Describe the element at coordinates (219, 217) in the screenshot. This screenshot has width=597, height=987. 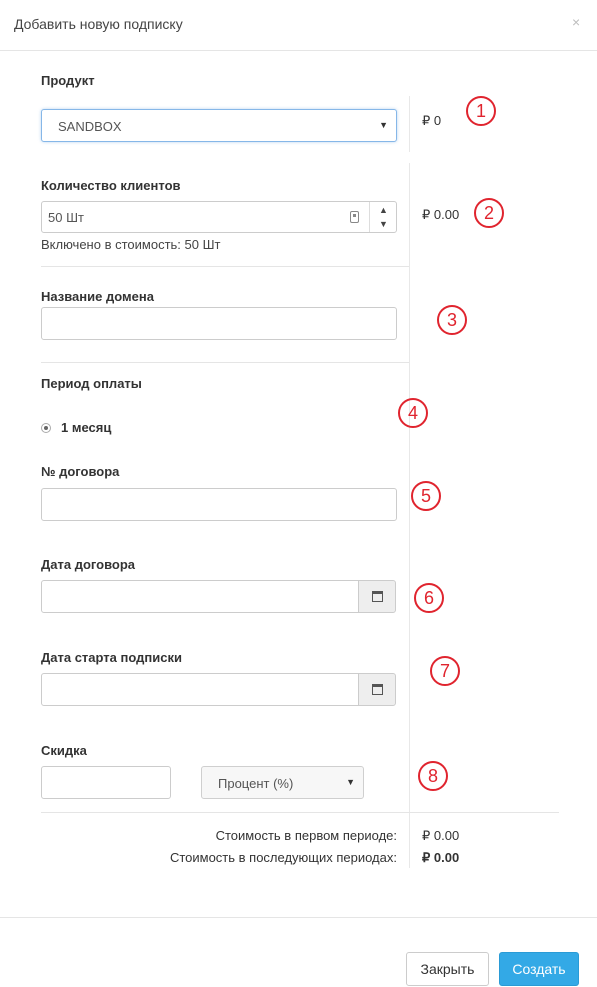
I see `clients-quantity-stepper: 50 Шт ▲ ▼` at that location.